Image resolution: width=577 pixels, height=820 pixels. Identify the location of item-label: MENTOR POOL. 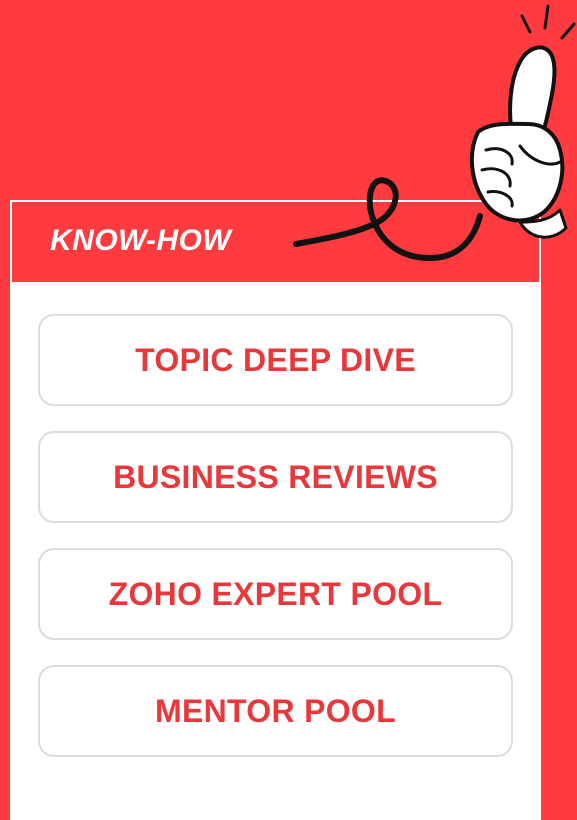
(275, 710).